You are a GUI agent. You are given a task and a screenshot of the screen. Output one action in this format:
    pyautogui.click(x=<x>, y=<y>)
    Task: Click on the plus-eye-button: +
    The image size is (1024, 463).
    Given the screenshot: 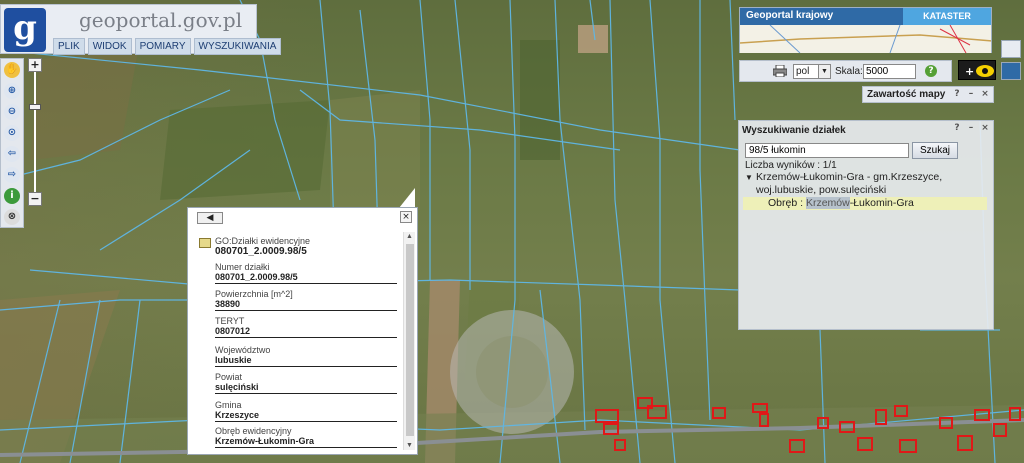 What is the action you would take?
    pyautogui.click(x=977, y=70)
    